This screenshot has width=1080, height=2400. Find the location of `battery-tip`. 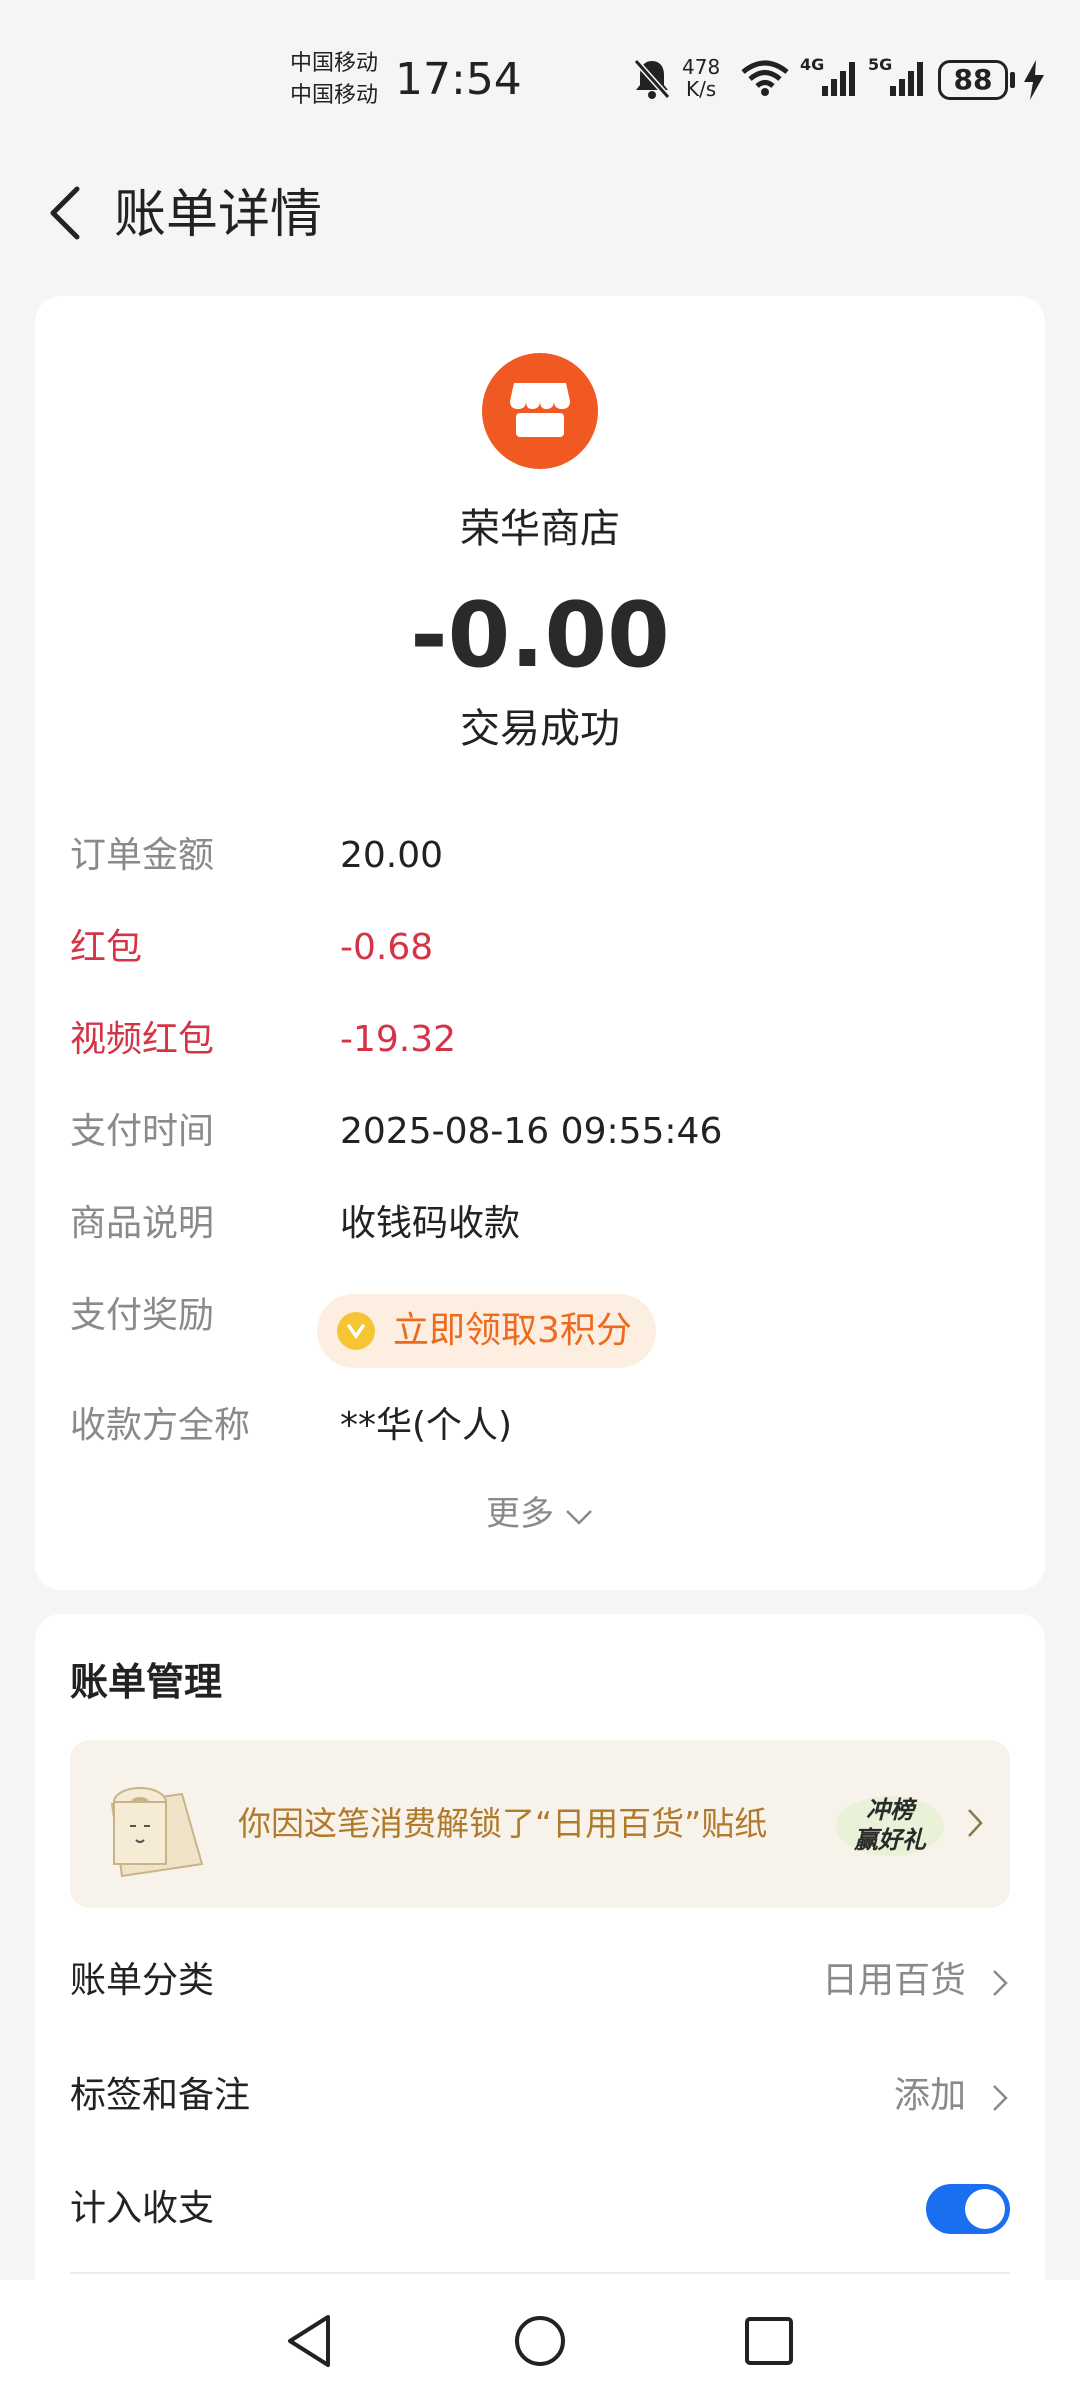

battery-tip is located at coordinates (1012, 80).